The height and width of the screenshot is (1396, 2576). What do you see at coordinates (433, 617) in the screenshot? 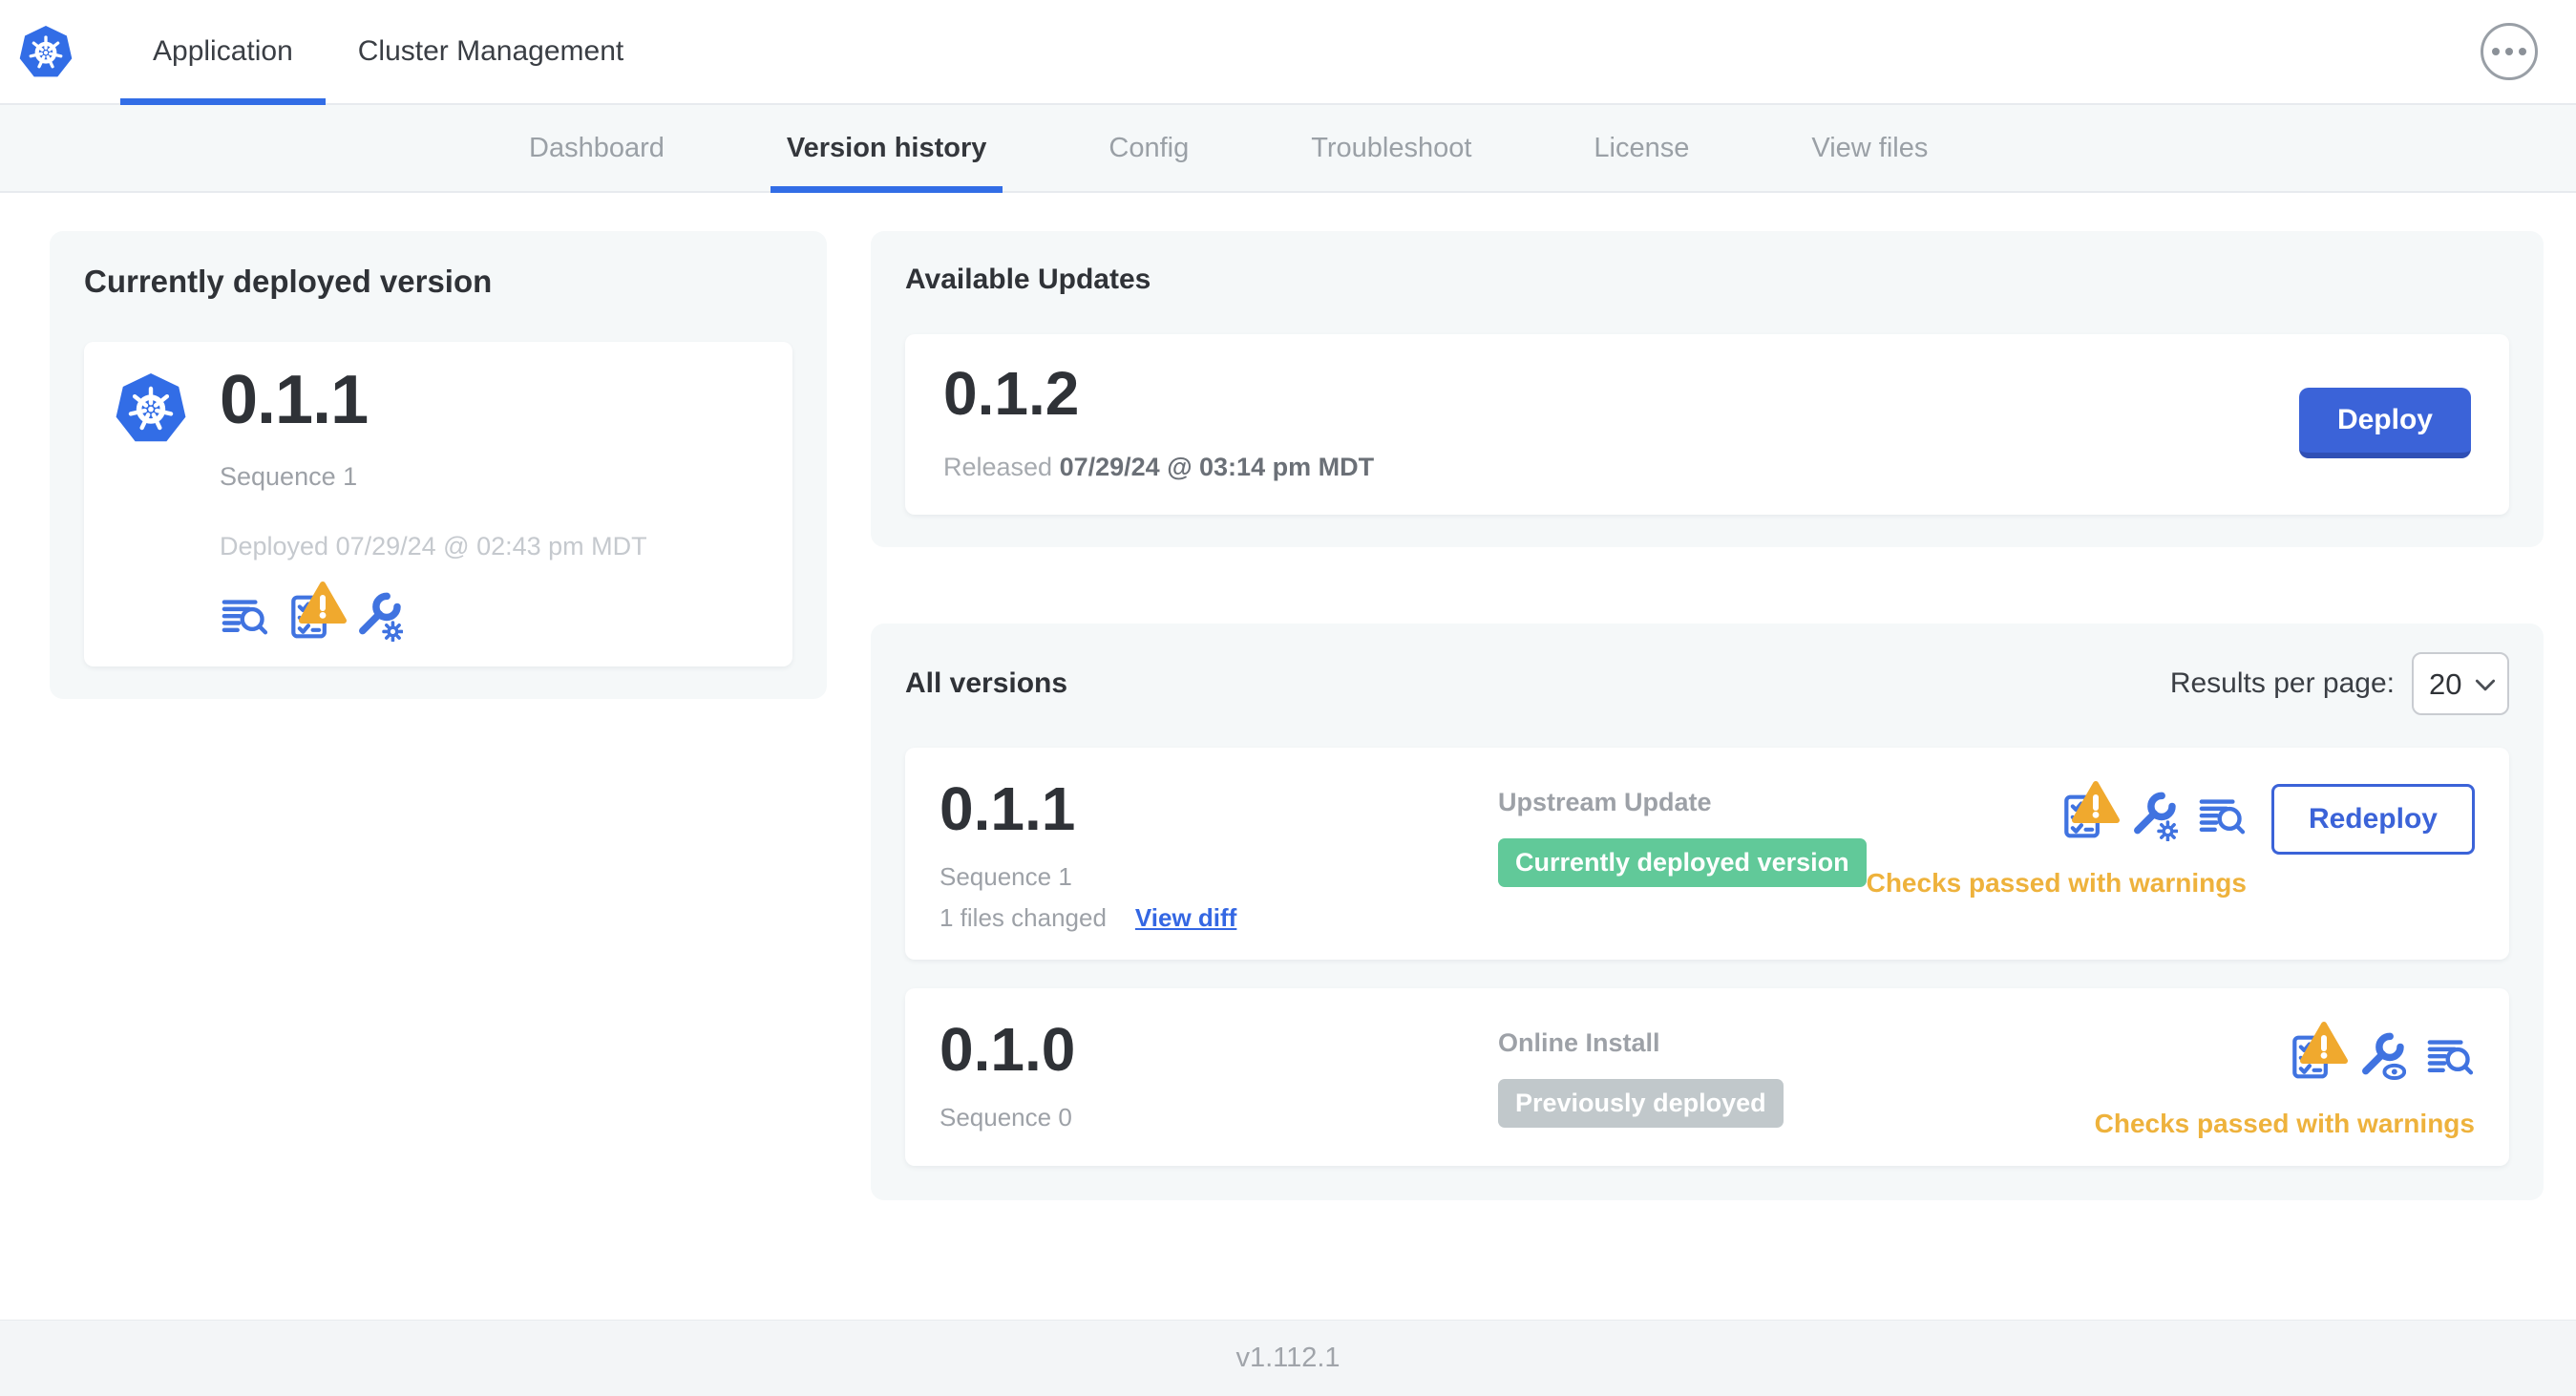
I see `deployed-actions` at bounding box center [433, 617].